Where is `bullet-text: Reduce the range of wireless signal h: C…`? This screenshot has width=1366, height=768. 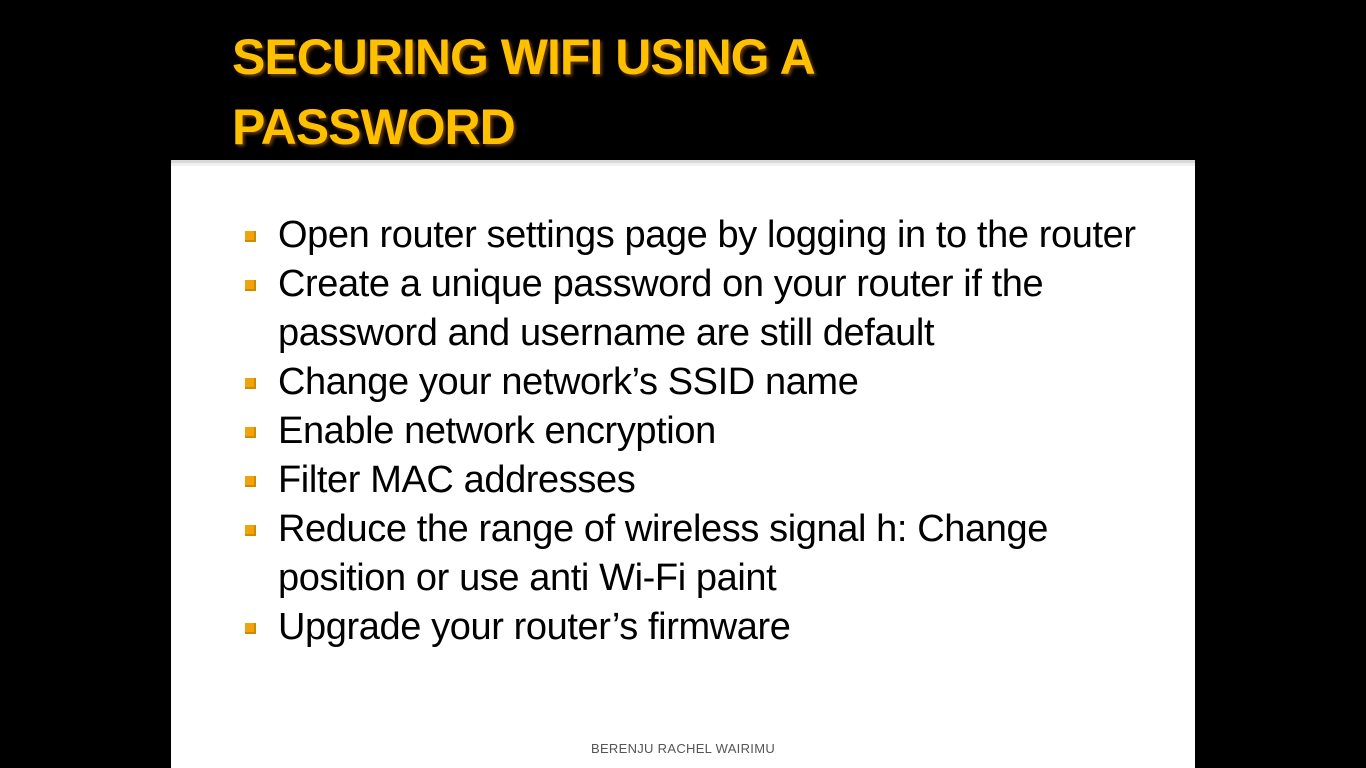
bullet-text: Reduce the range of wireless signal h: C… is located at coordinates (663, 553).